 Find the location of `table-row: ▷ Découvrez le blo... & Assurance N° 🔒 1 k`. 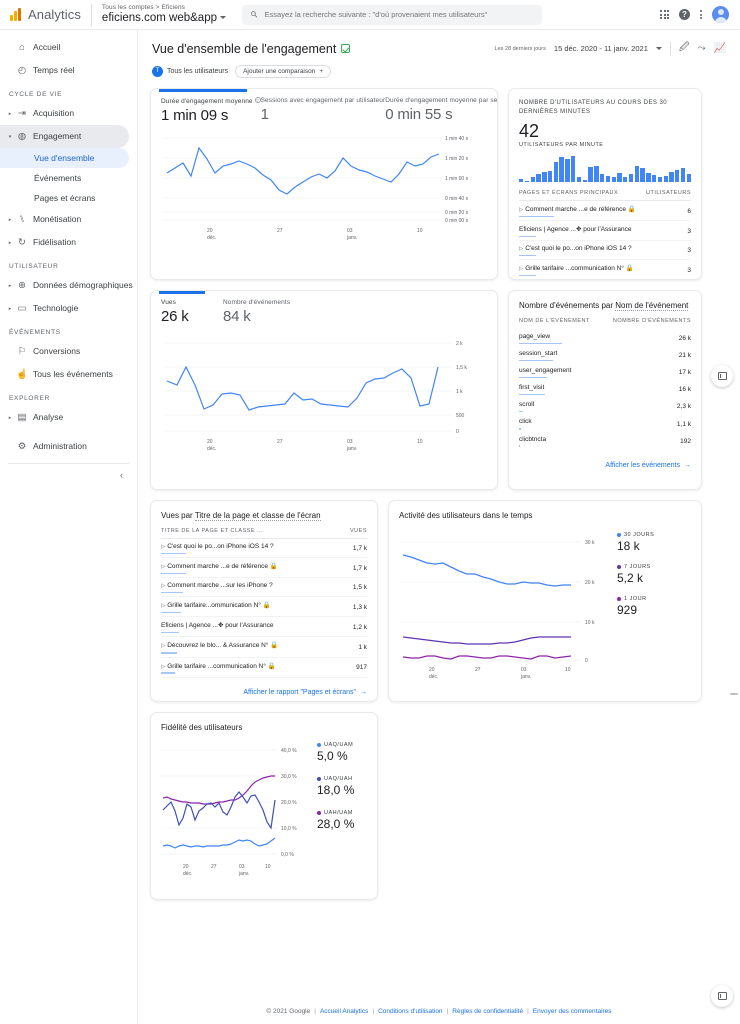

table-row: ▷ Découvrez le blo... & Assurance N° 🔒 1 k is located at coordinates (264, 647).